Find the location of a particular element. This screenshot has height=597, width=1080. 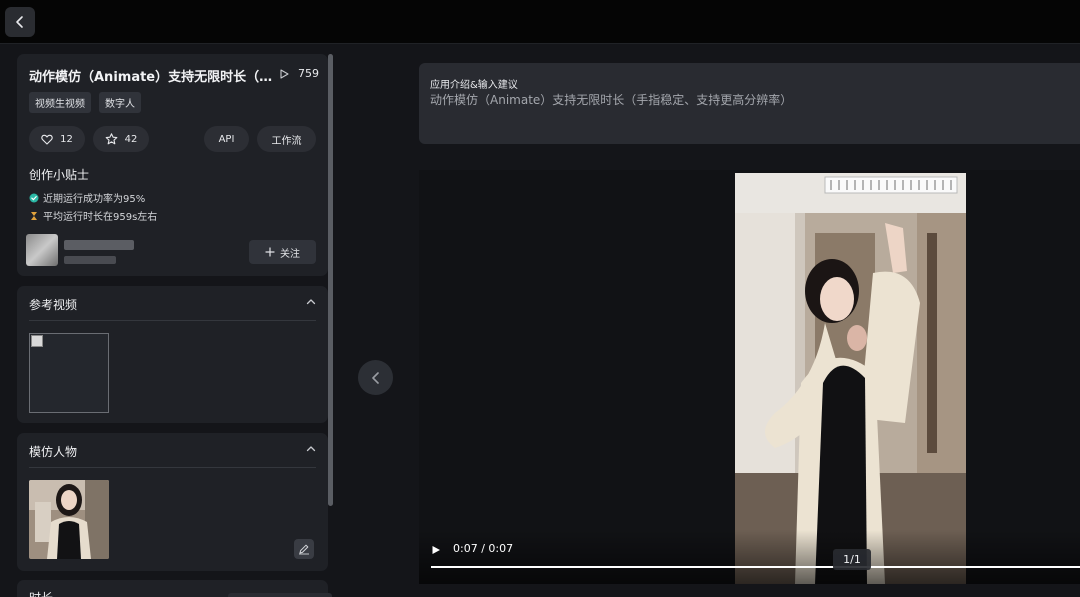

intro-label: 应用介绍&输入建议 is located at coordinates (474, 85).